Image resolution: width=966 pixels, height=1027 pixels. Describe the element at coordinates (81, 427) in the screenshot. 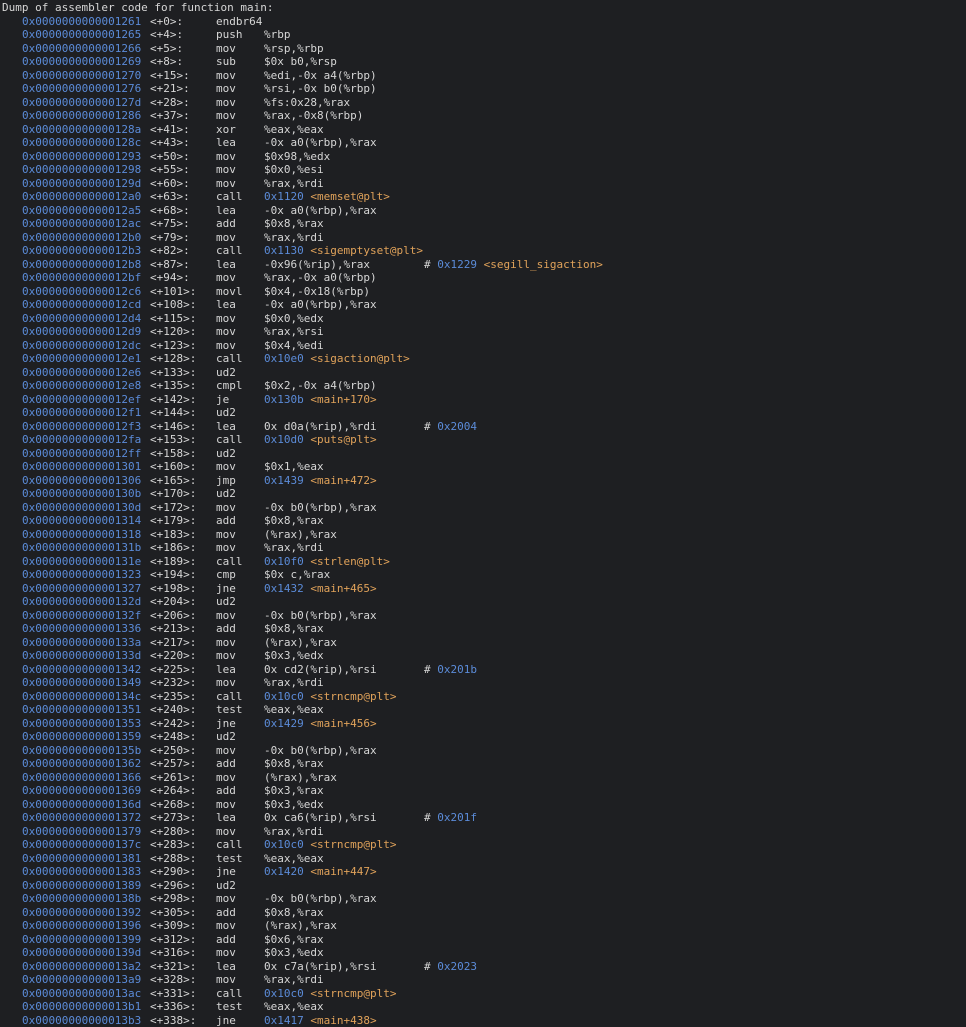

I see `instruction-address: 0x00000000000012f3` at that location.